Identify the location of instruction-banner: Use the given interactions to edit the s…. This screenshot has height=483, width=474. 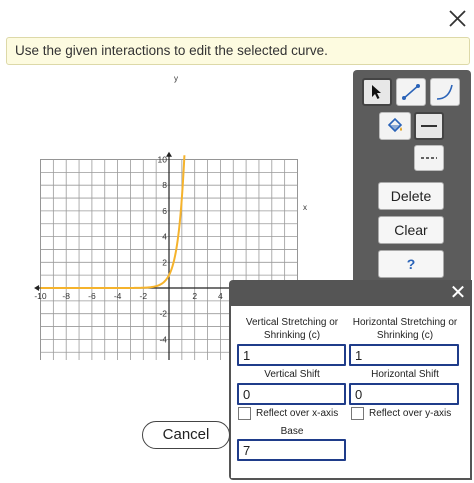
(238, 51).